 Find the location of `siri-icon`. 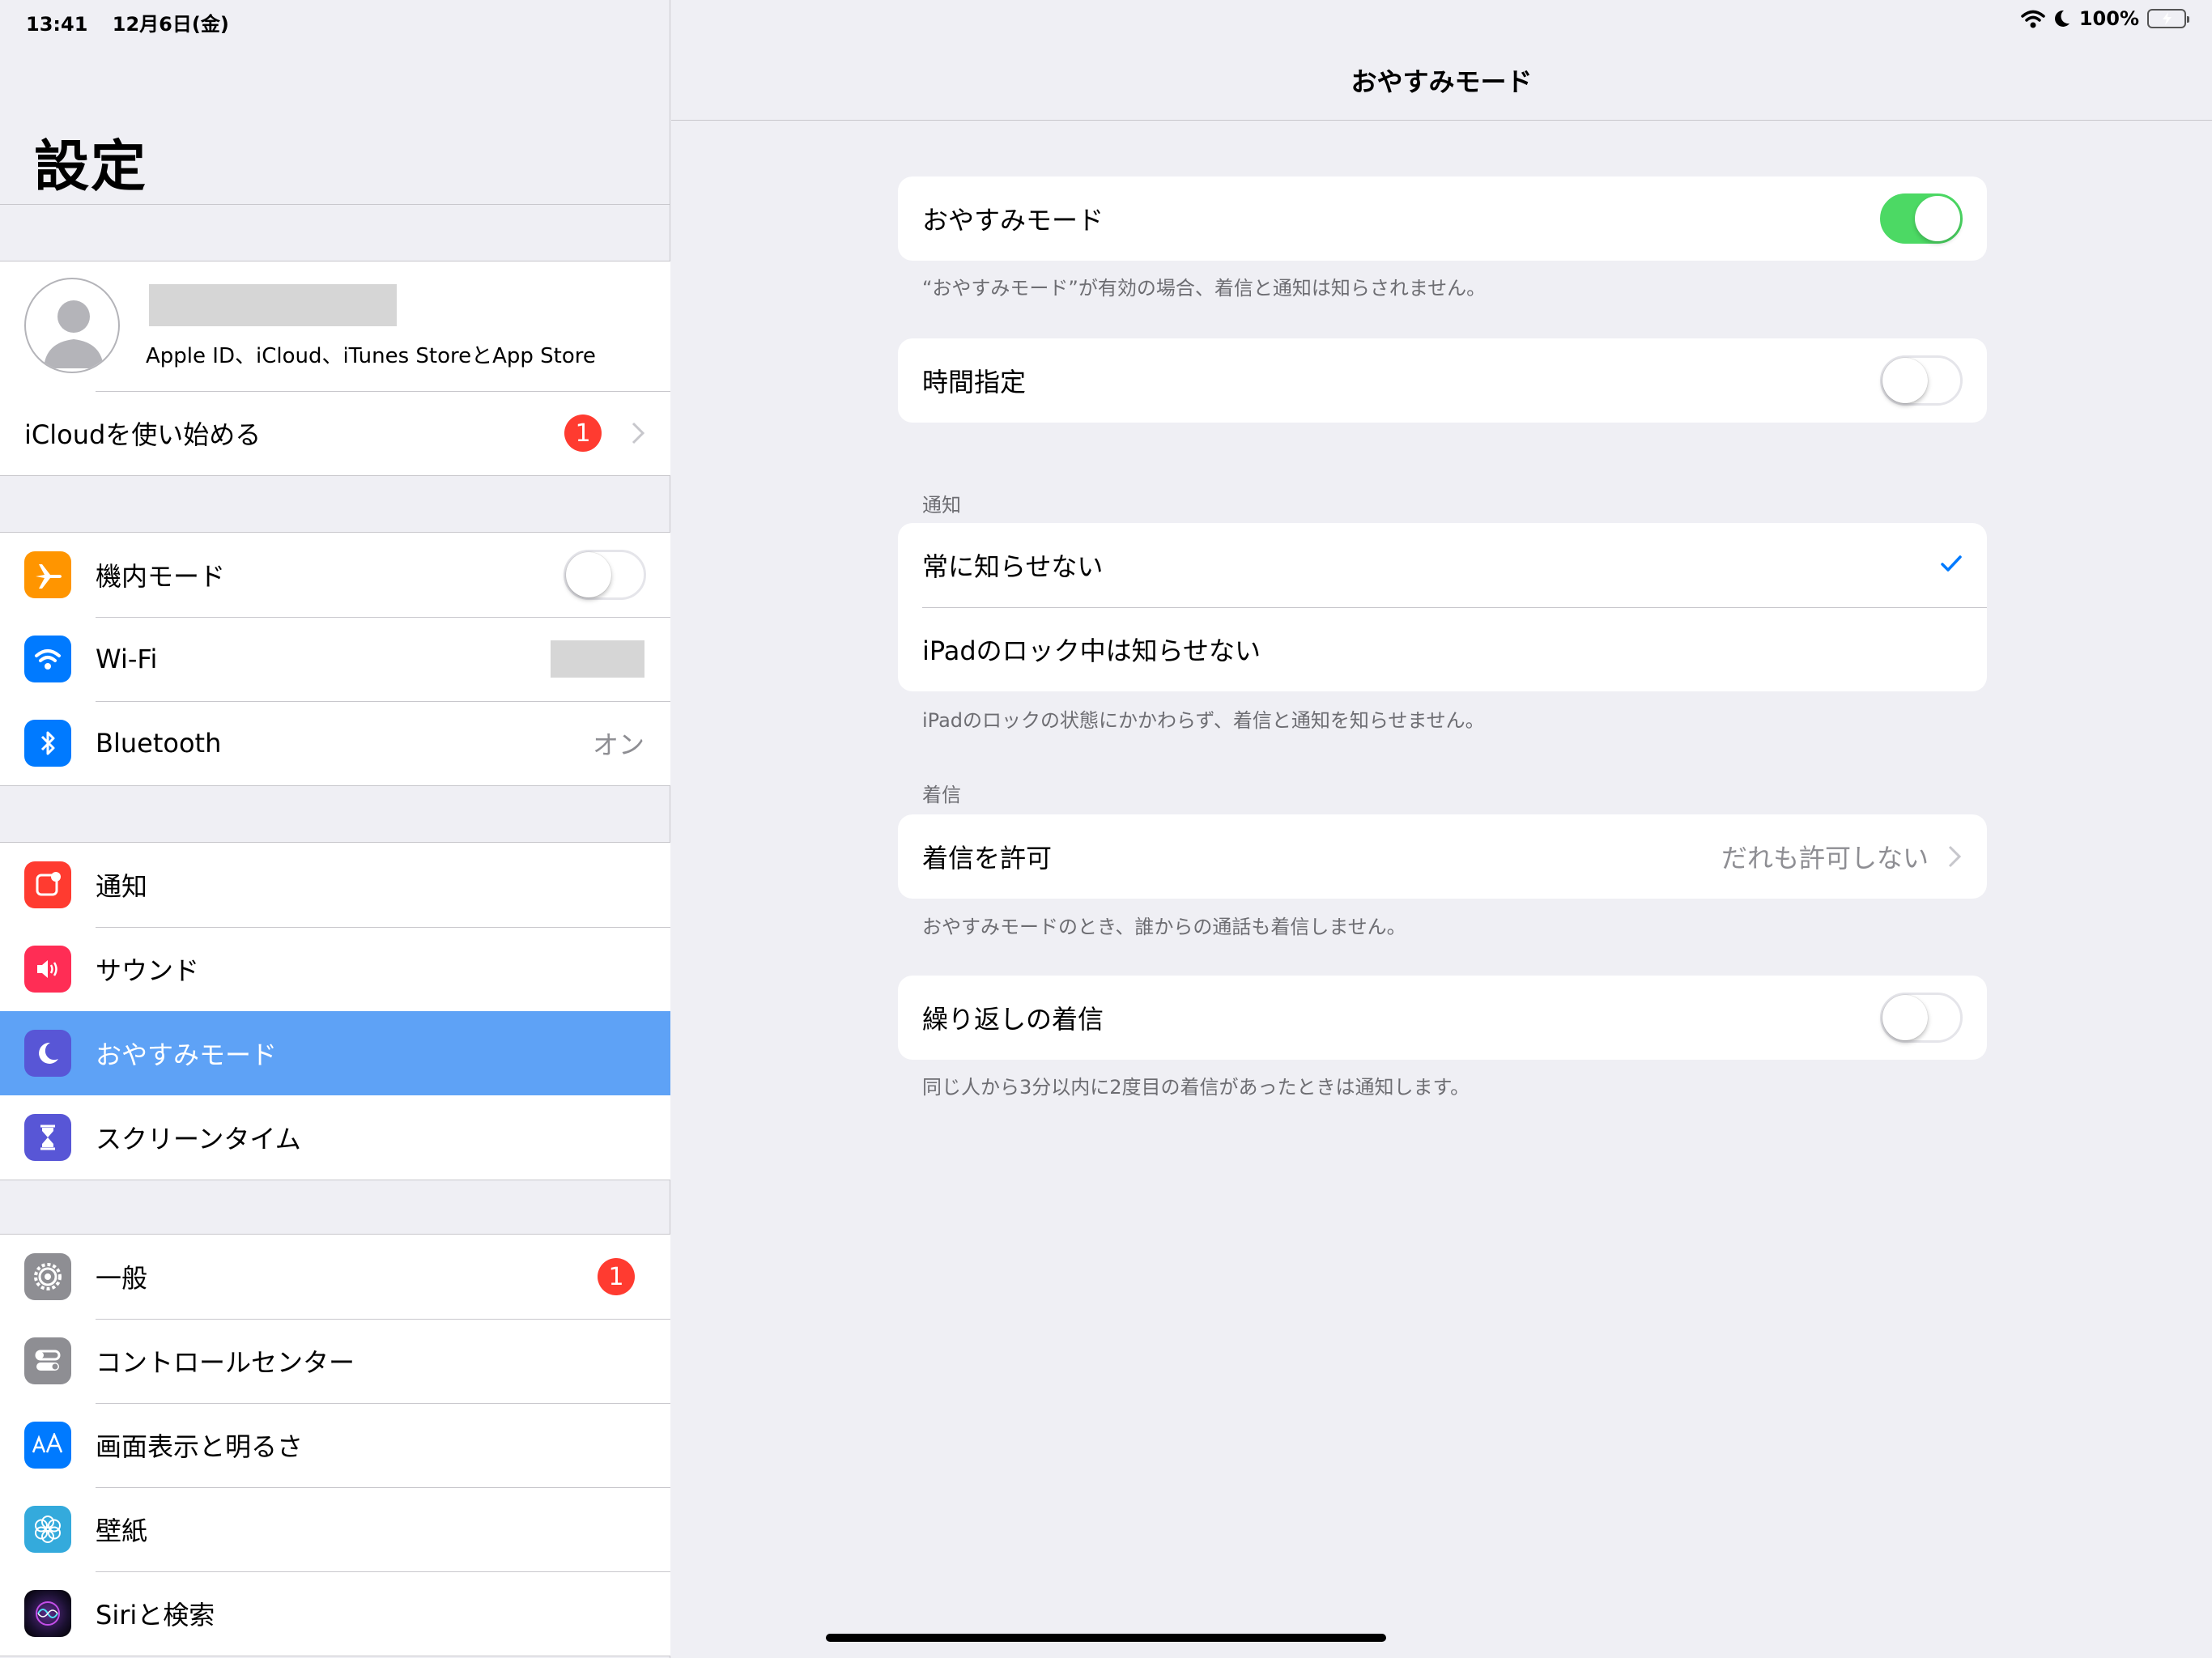

siri-icon is located at coordinates (48, 1613).